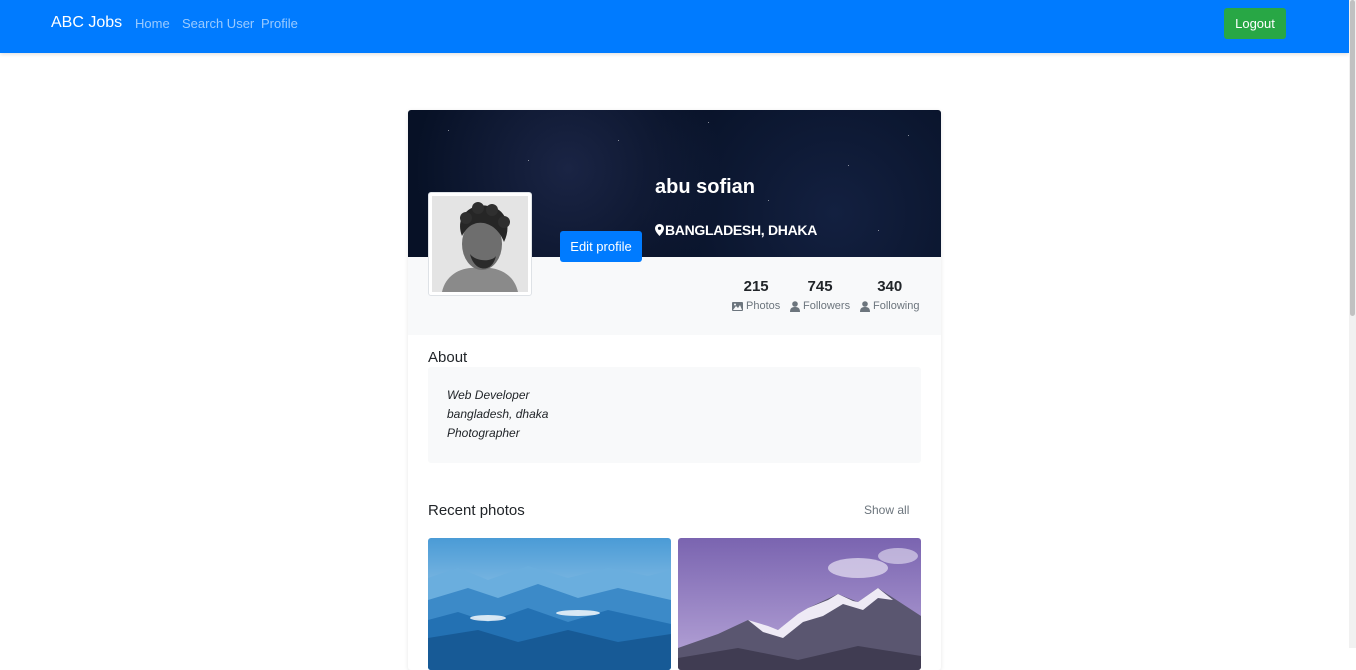 The height and width of the screenshot is (670, 1356). Describe the element at coordinates (763, 306) in the screenshot. I see `stat-photos-label: Photos` at that location.